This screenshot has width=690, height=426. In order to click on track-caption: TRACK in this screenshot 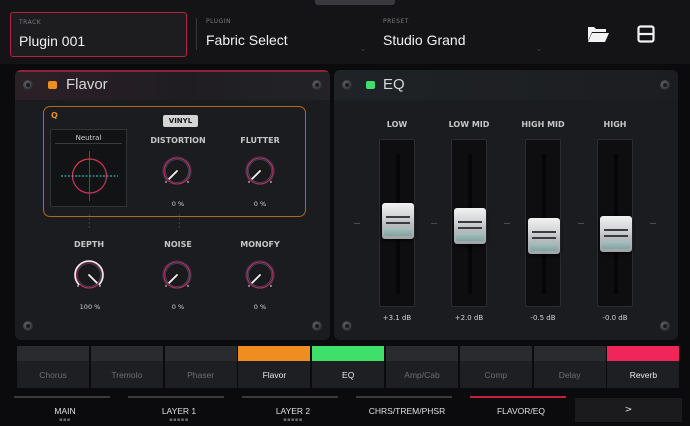, I will do `click(30, 22)`.